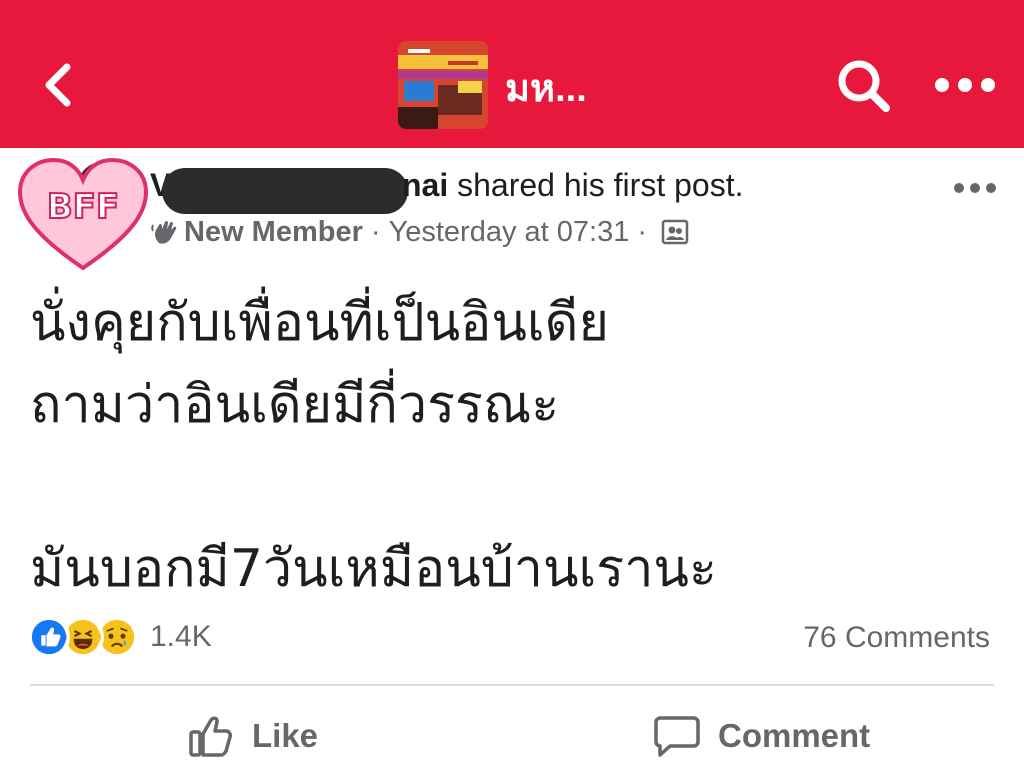  I want to click on author-avatar: BFF, so click(83, 215).